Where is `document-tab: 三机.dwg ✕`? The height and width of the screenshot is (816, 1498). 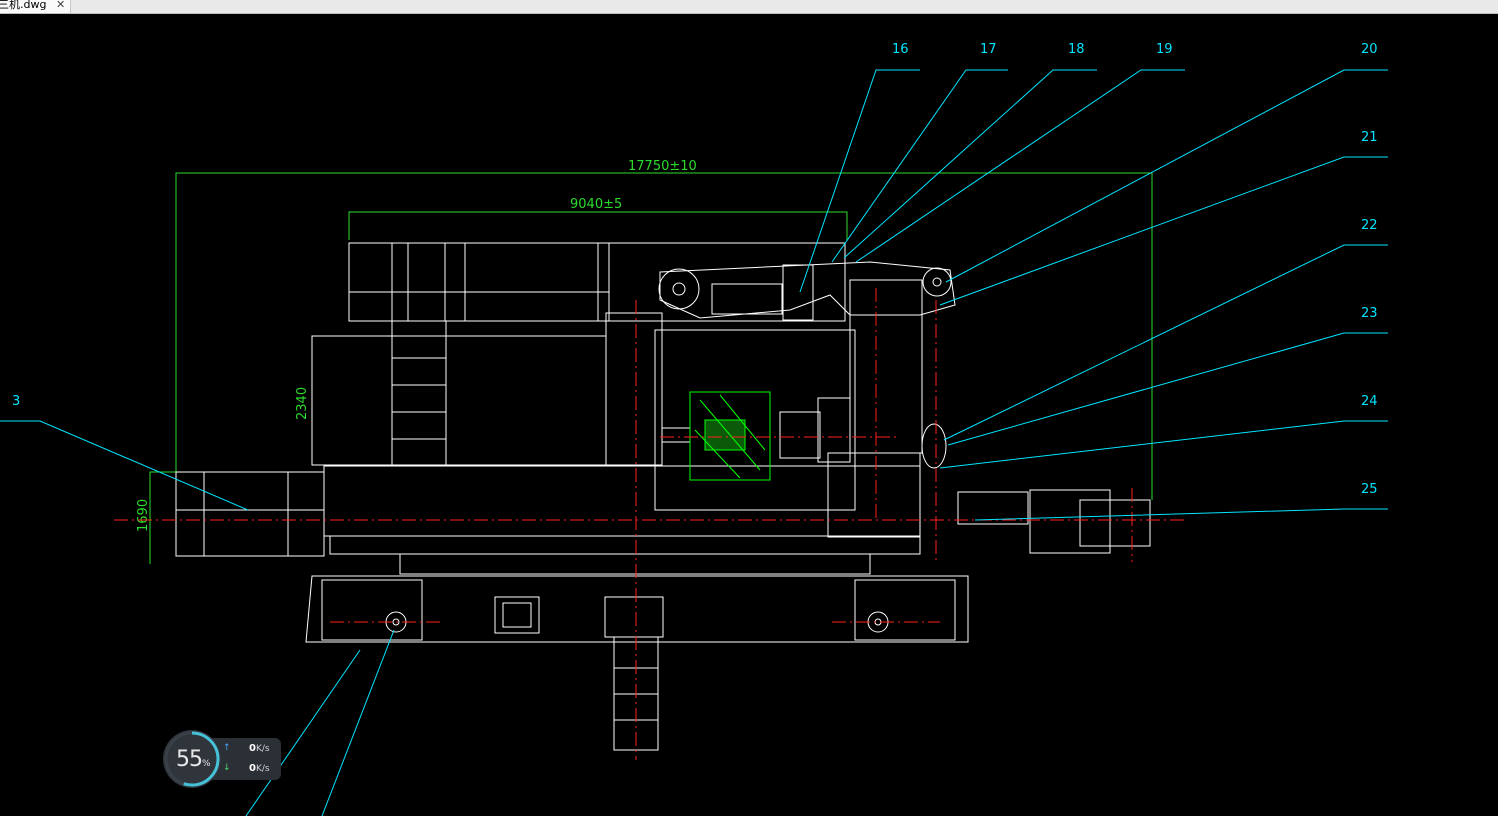 document-tab: 三机.dwg ✕ is located at coordinates (35, 6).